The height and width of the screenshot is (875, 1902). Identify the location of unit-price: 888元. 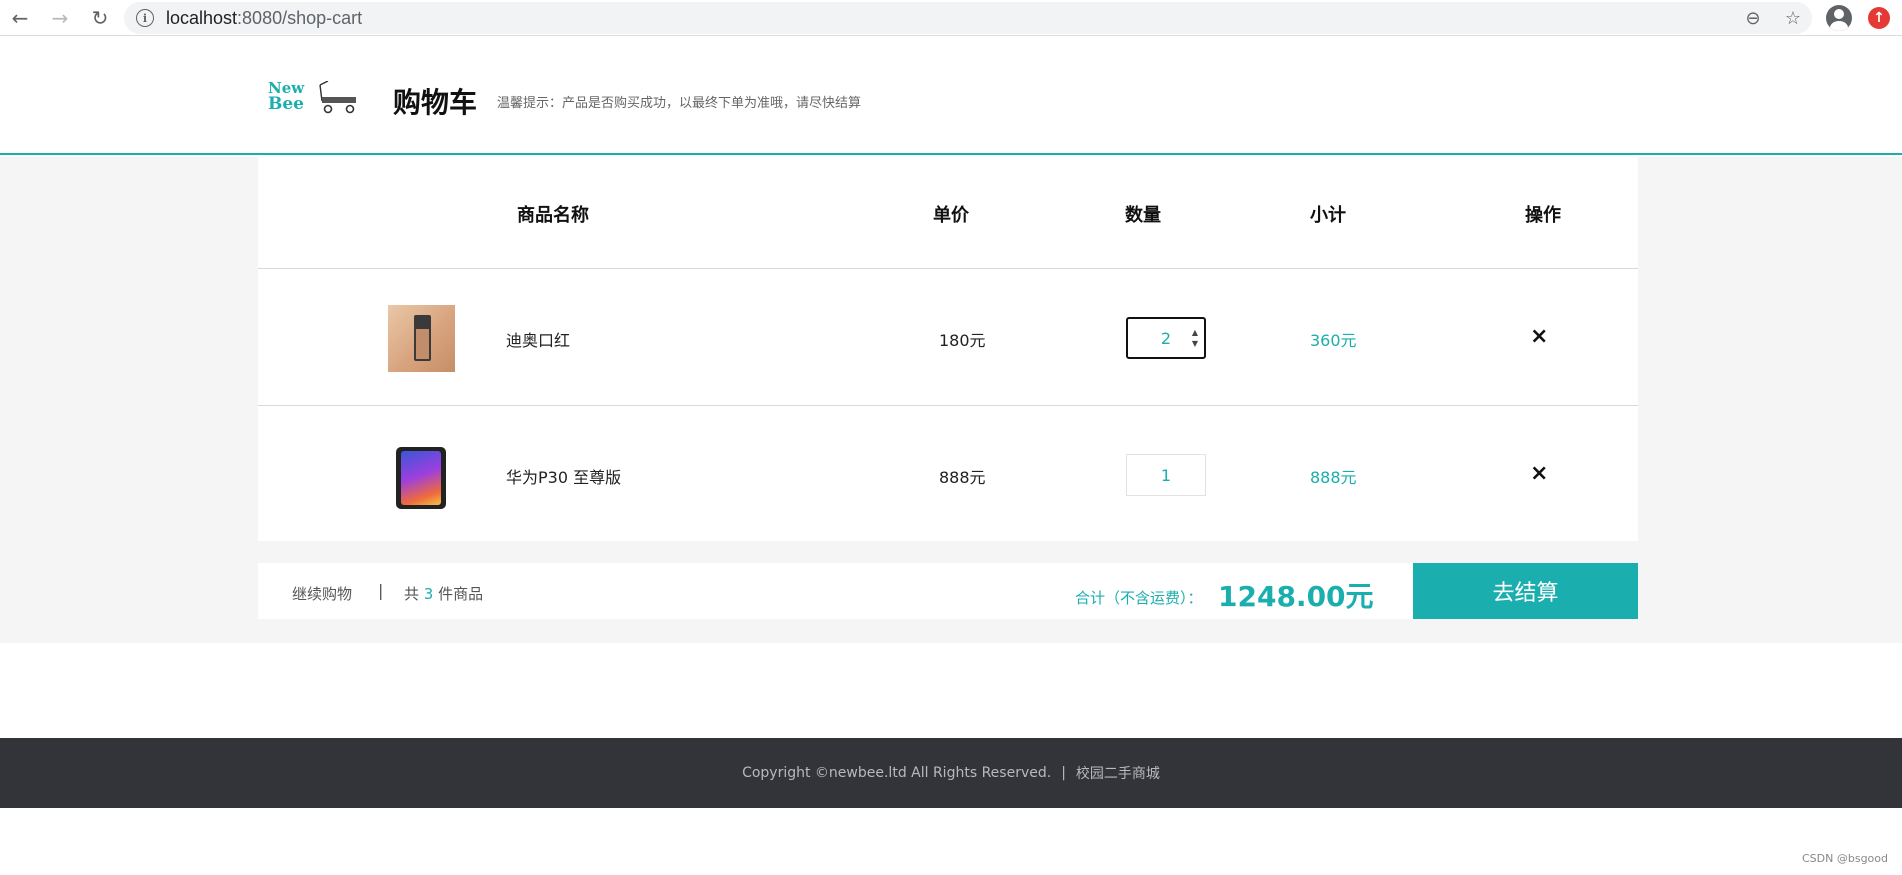
(962, 477).